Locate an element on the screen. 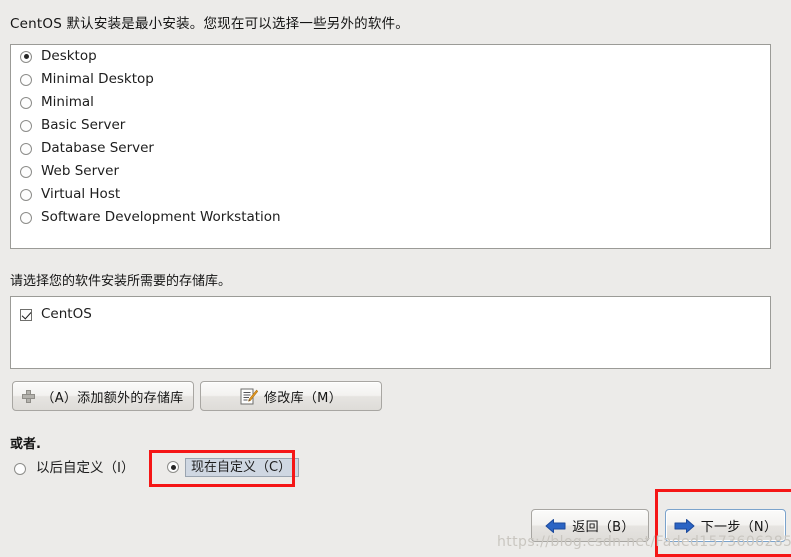 The width and height of the screenshot is (791, 557). list-item-label: Software Development Workstation is located at coordinates (161, 216).